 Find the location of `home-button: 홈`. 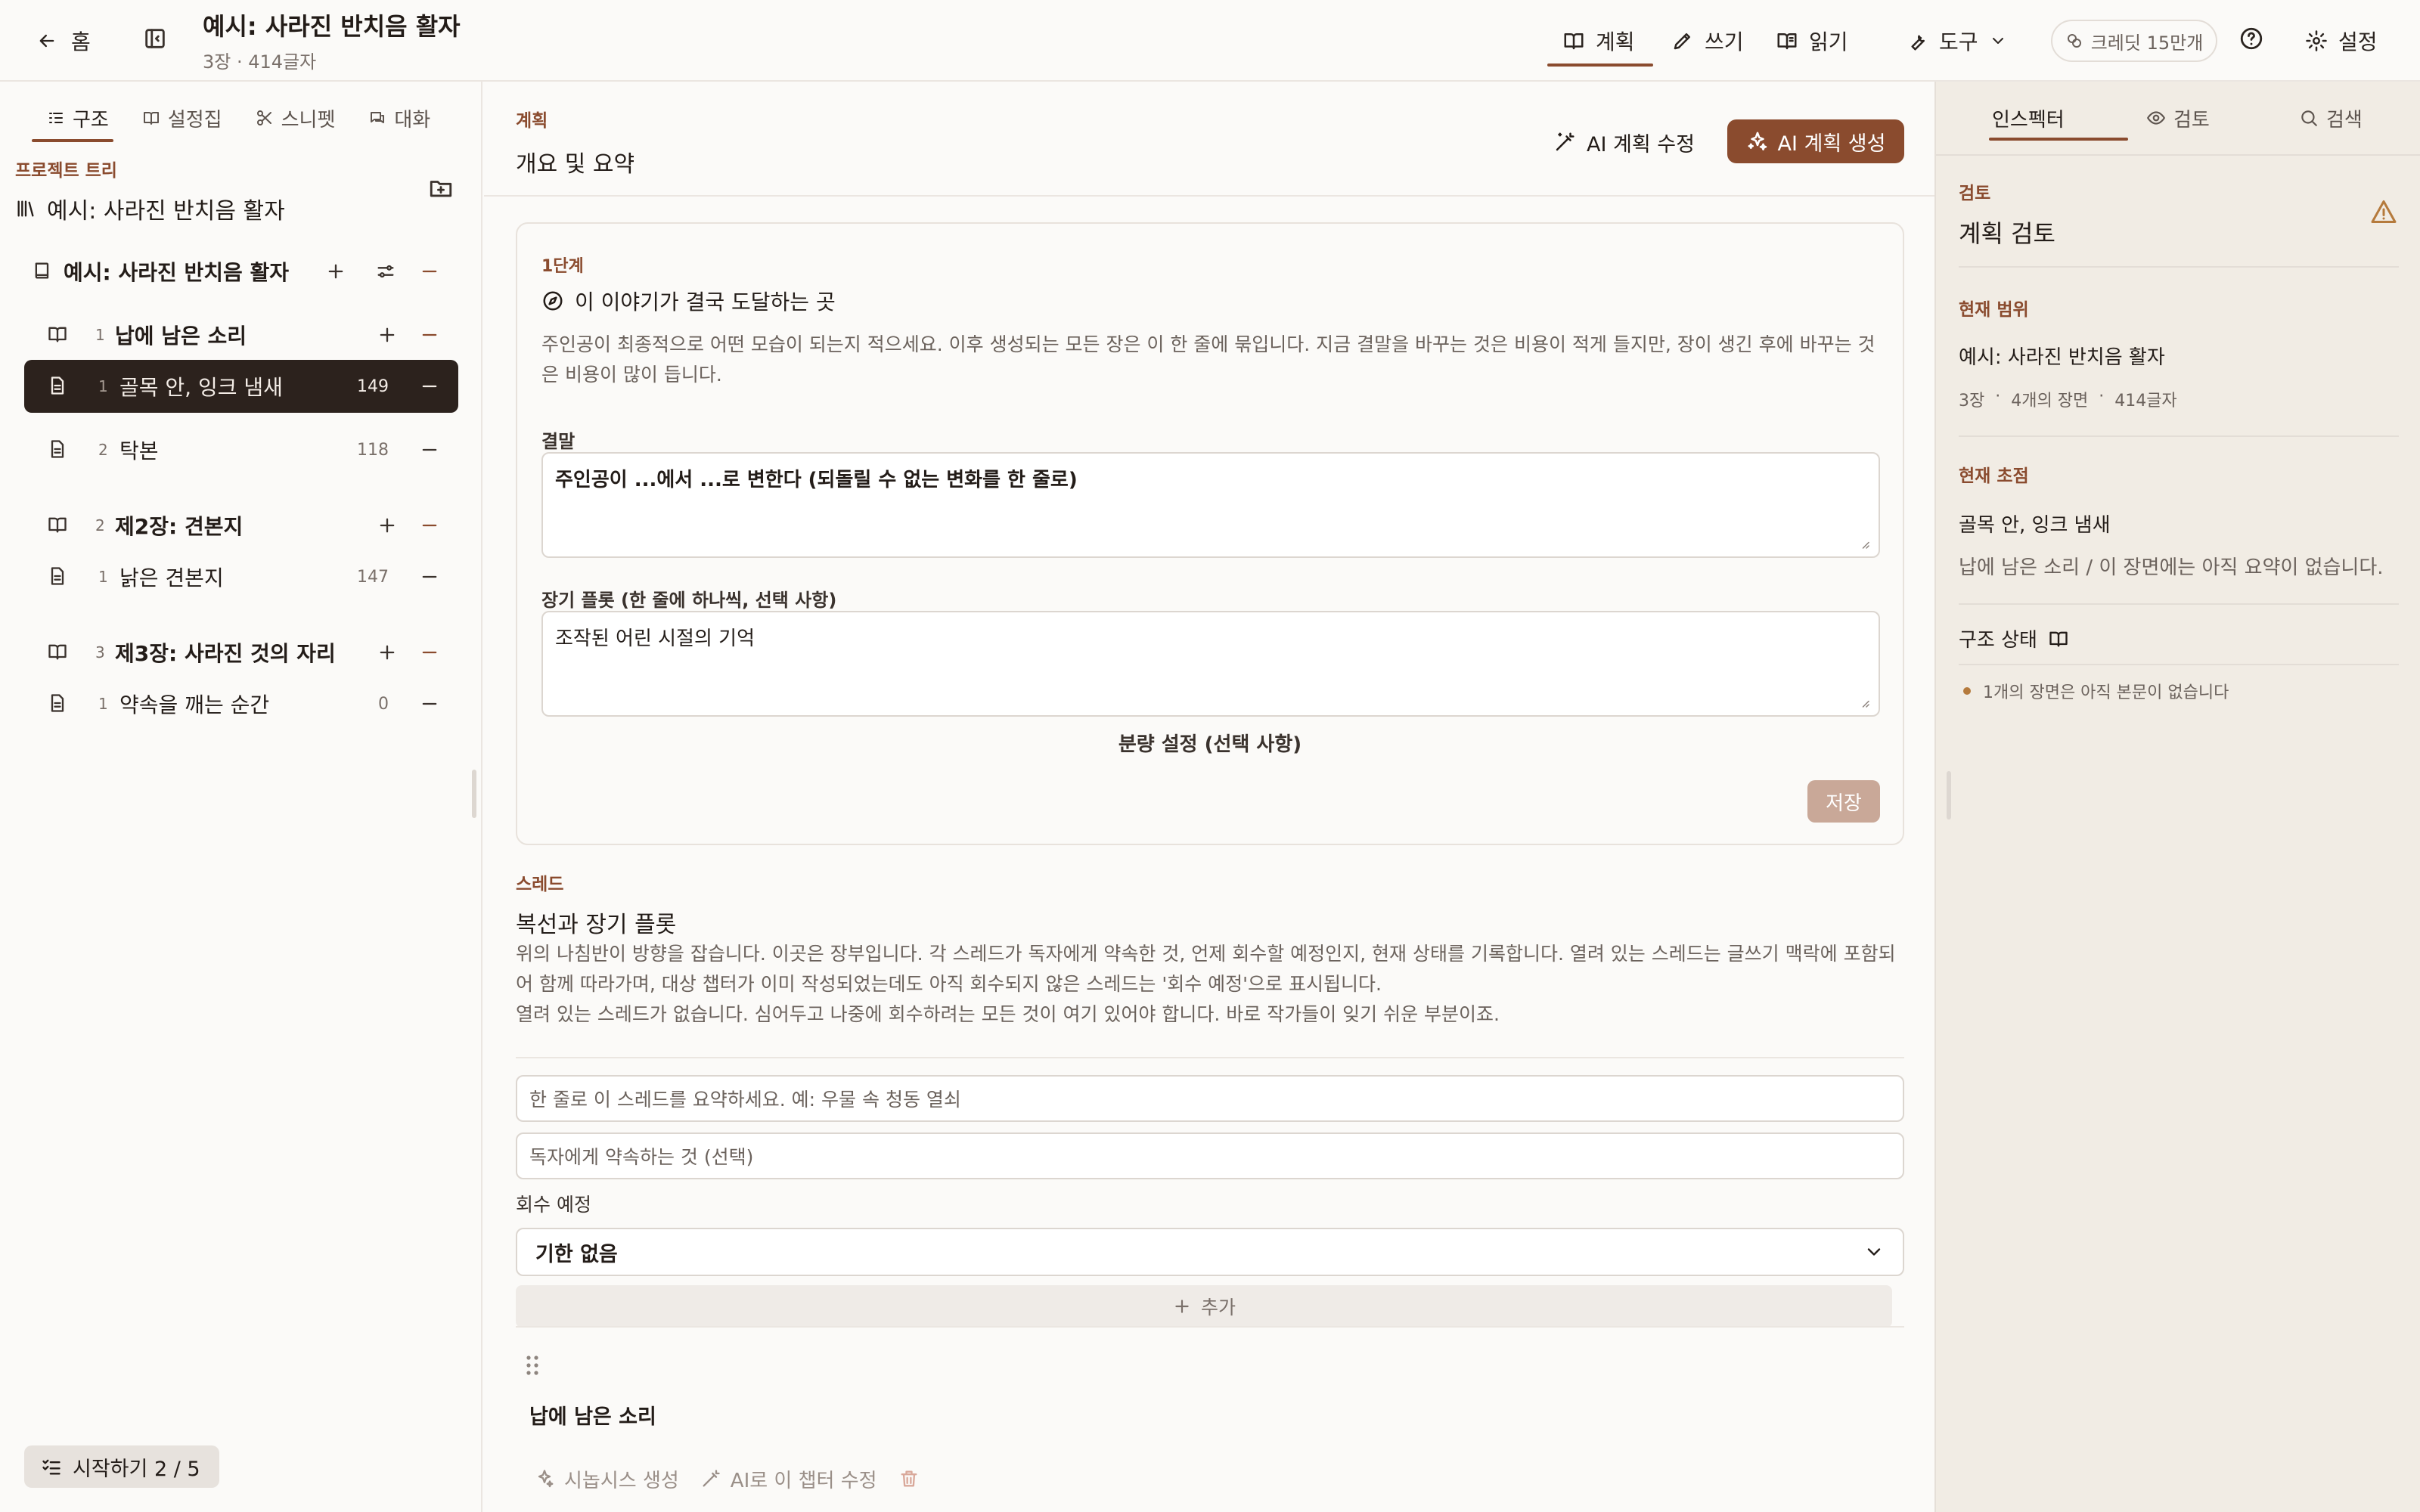

home-button: 홈 is located at coordinates (64, 40).